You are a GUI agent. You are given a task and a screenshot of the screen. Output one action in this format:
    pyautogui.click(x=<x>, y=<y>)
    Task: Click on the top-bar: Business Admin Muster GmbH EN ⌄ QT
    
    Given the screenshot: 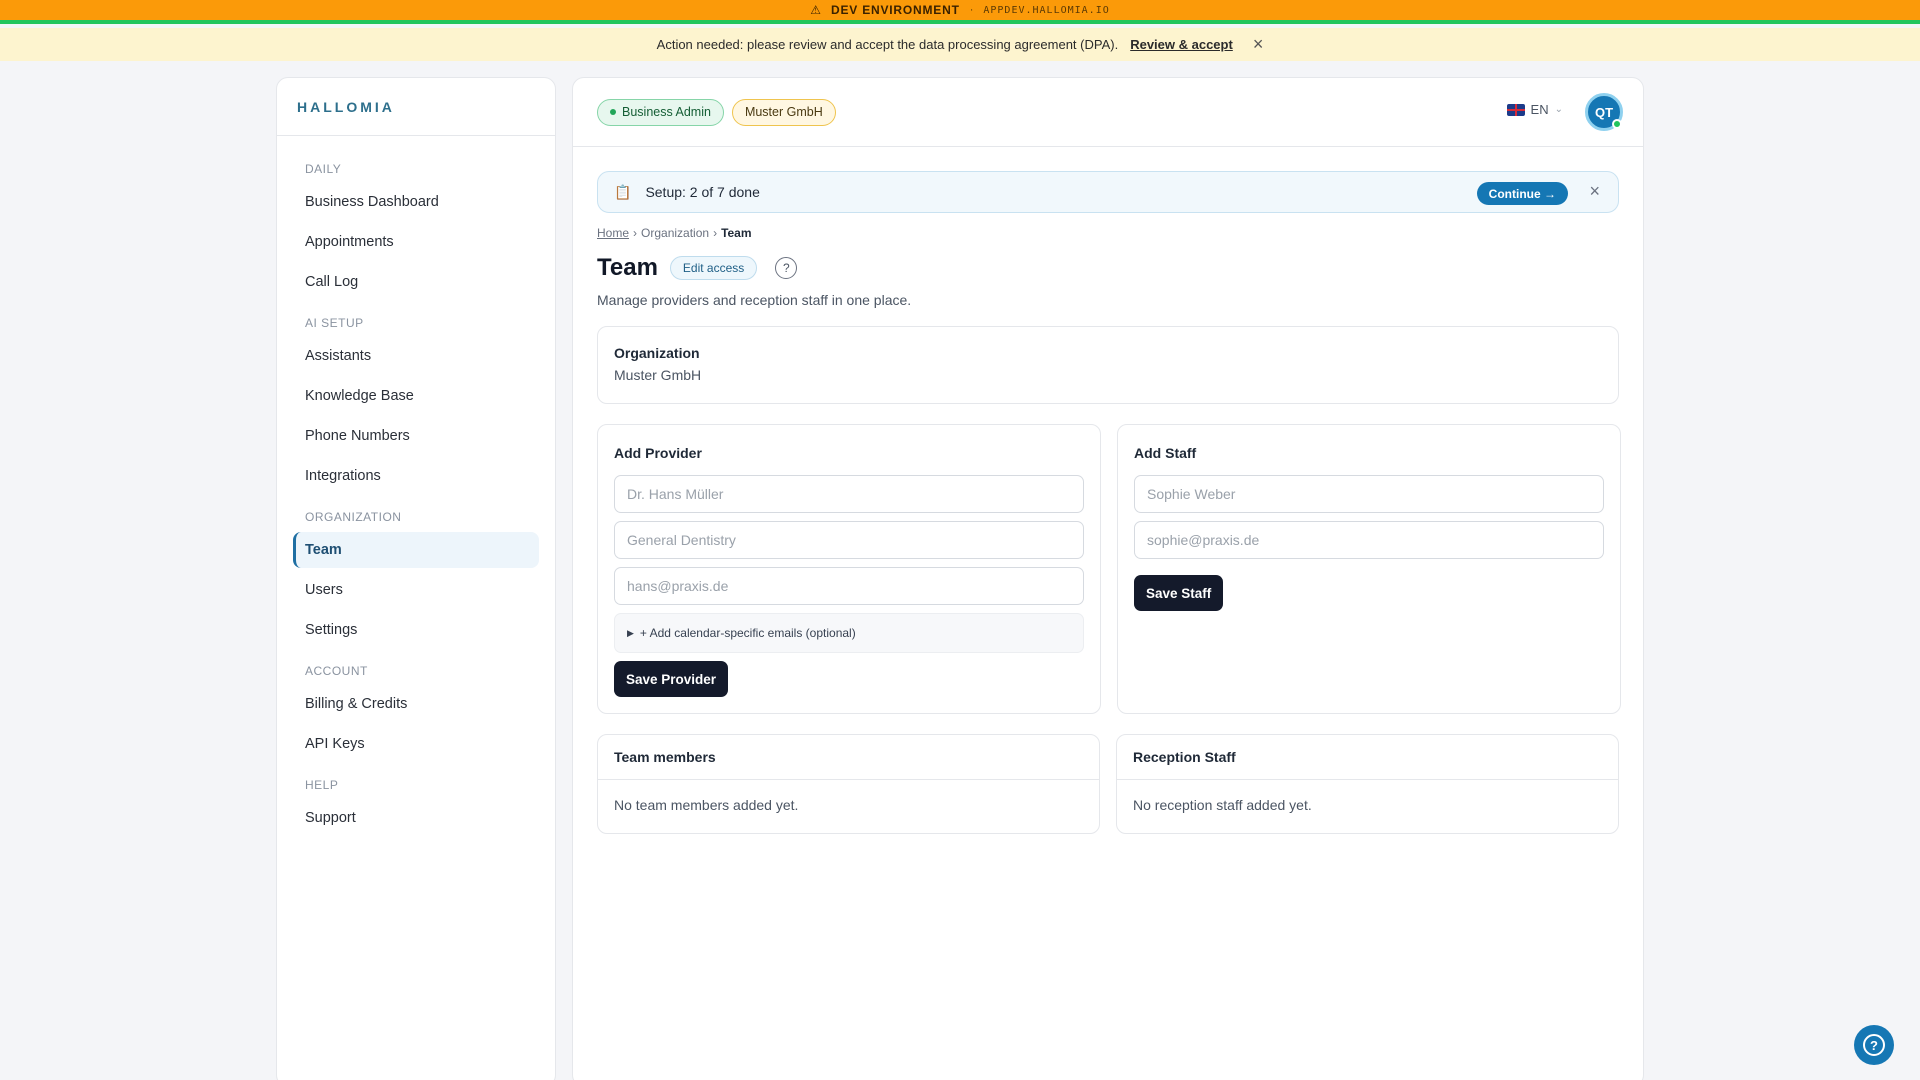 What is the action you would take?
    pyautogui.click(x=1108, y=112)
    